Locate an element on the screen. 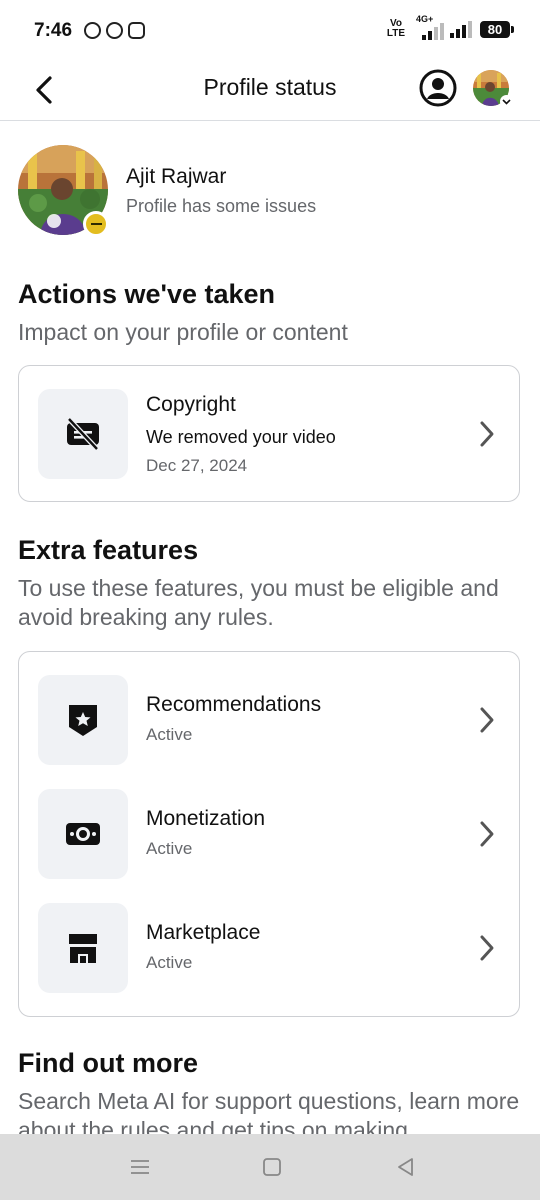 This screenshot has height=1200, width=540. profile-name: Ajit Rajwar is located at coordinates (176, 176).